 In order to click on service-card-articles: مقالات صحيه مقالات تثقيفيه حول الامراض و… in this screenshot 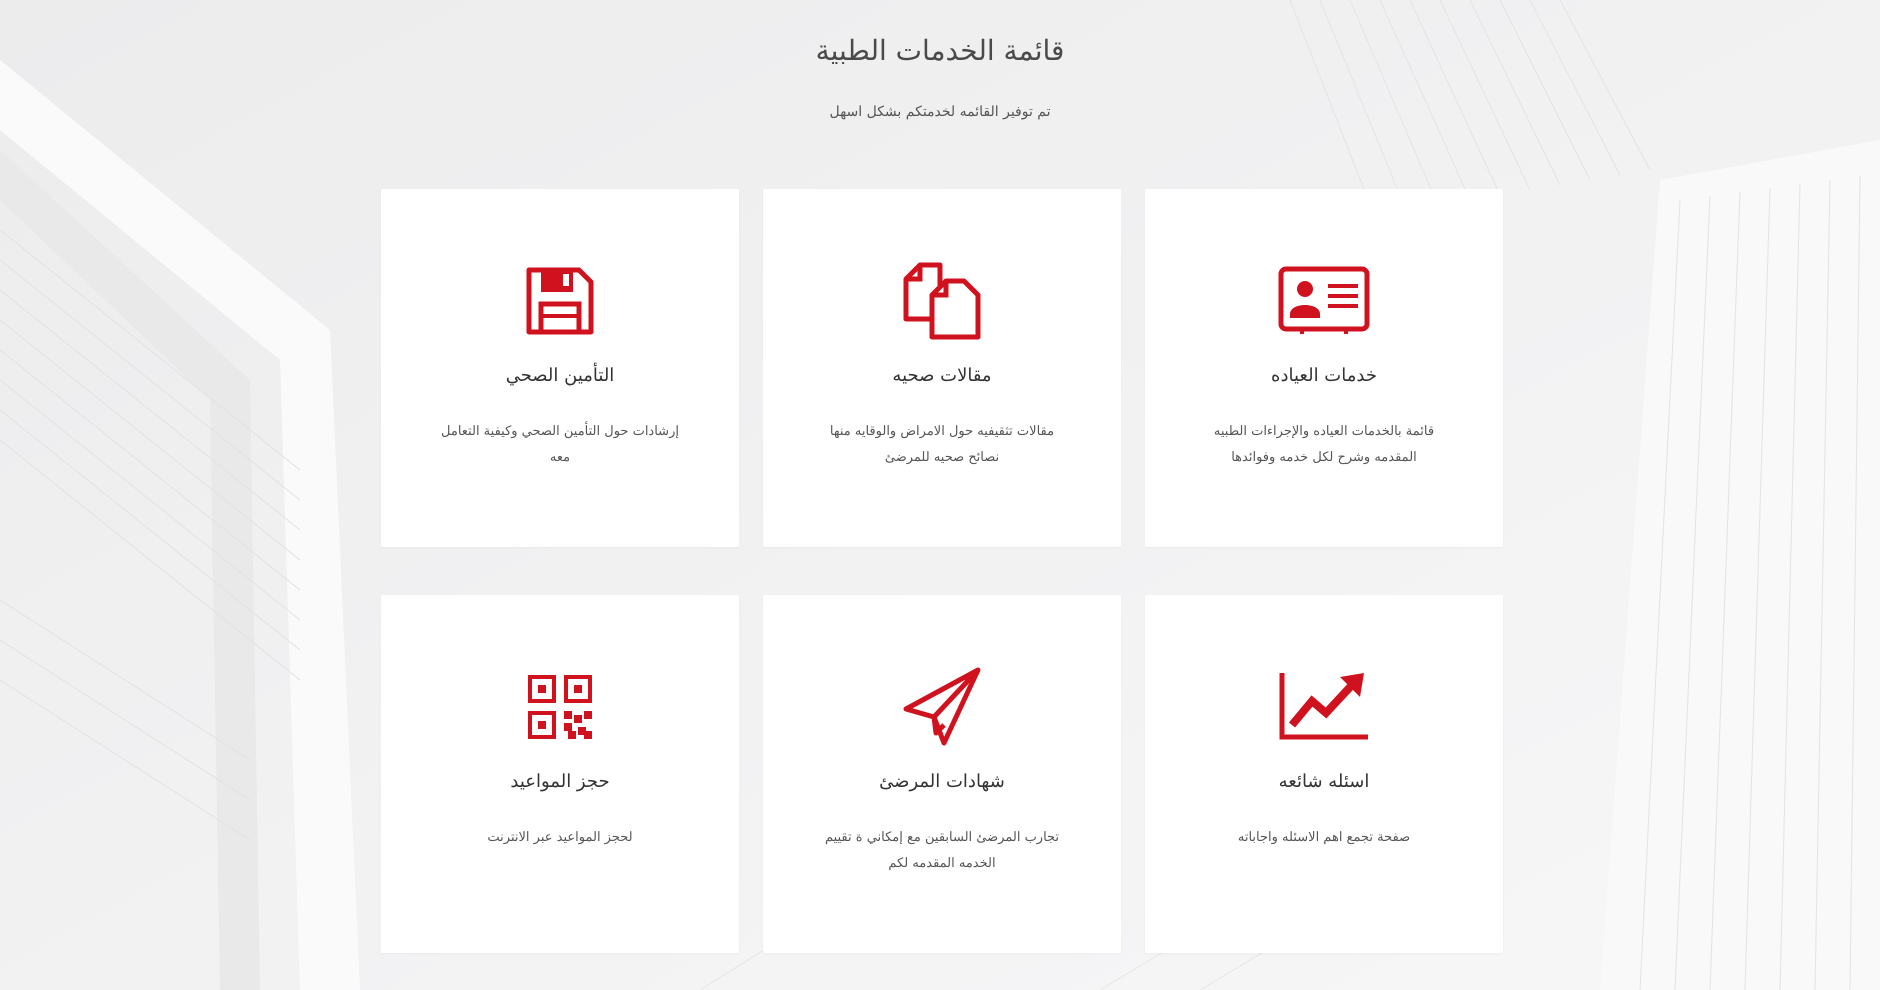, I will do `click(942, 368)`.